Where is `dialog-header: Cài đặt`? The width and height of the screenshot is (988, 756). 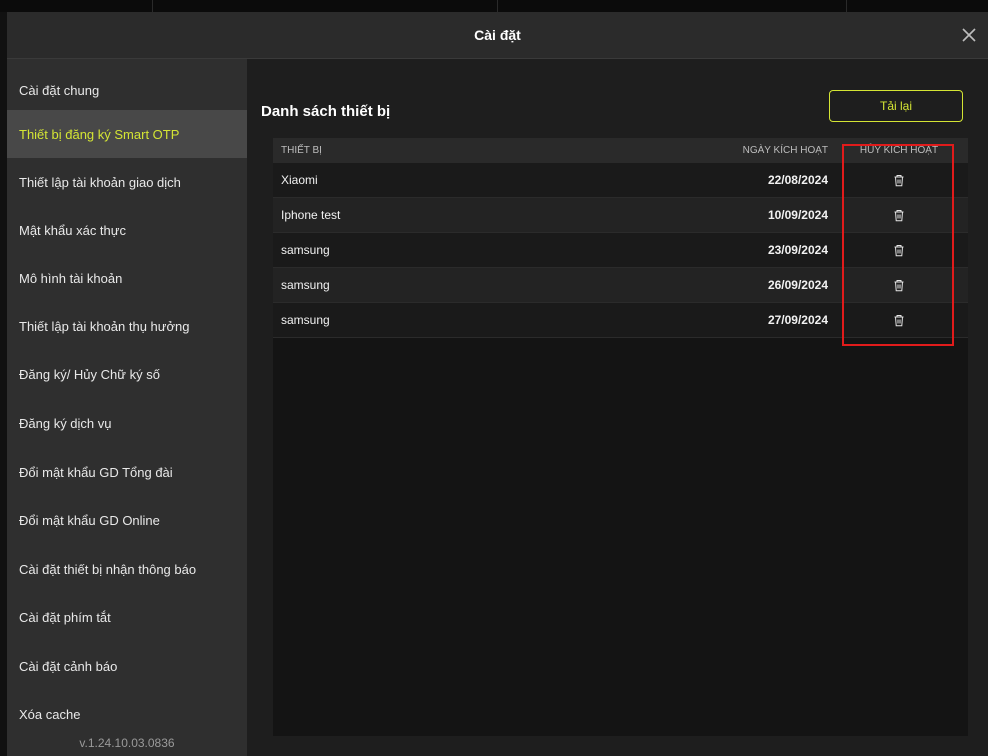 dialog-header: Cài đặt is located at coordinates (497, 35).